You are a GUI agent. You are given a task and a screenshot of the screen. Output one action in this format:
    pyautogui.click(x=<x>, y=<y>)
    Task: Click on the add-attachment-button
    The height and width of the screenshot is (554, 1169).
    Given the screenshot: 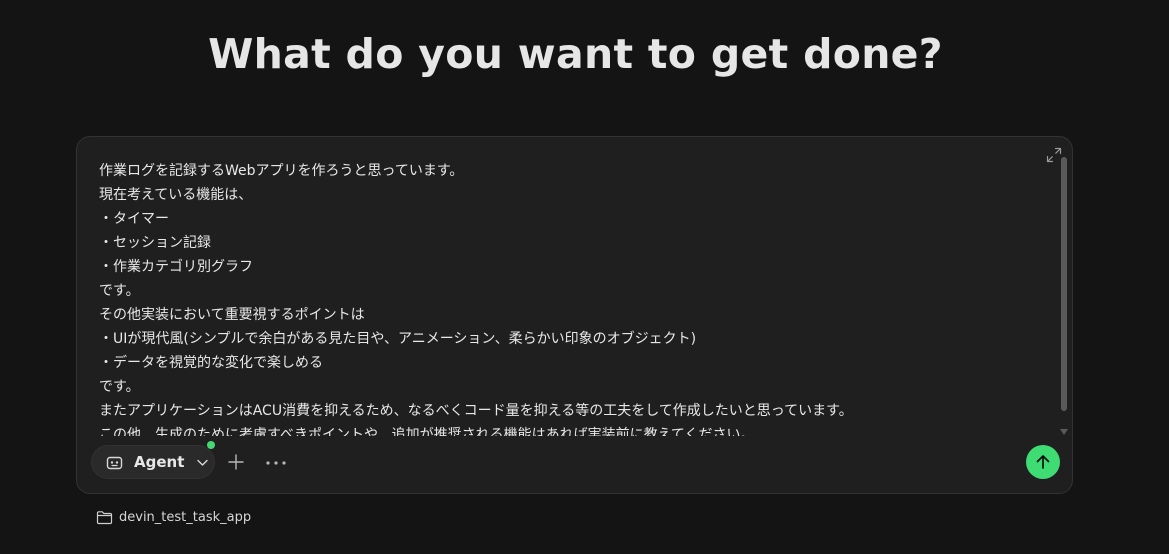 What is the action you would take?
    pyautogui.click(x=236, y=462)
    